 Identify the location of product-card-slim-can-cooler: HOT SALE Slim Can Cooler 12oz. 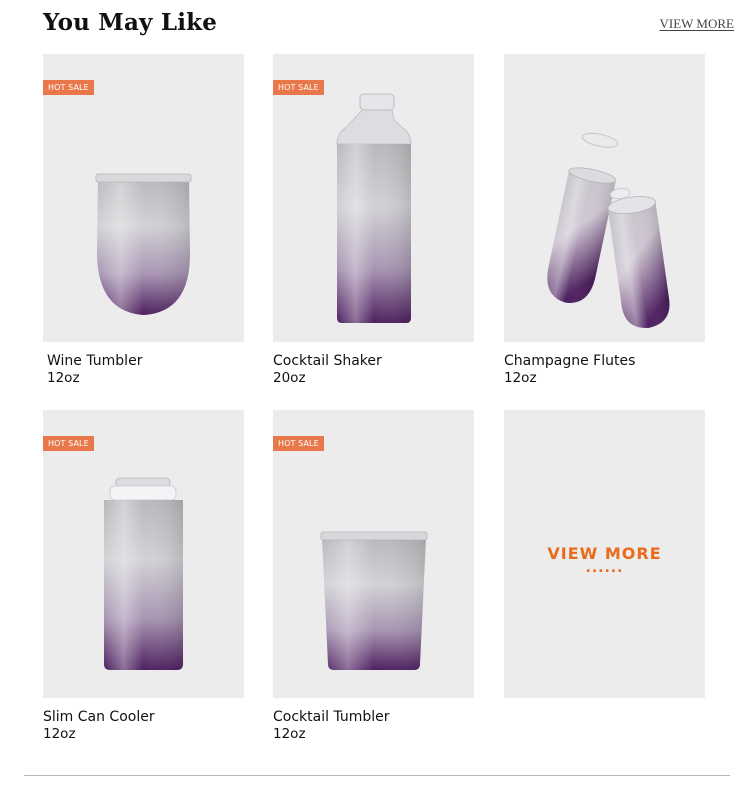
(143, 576).